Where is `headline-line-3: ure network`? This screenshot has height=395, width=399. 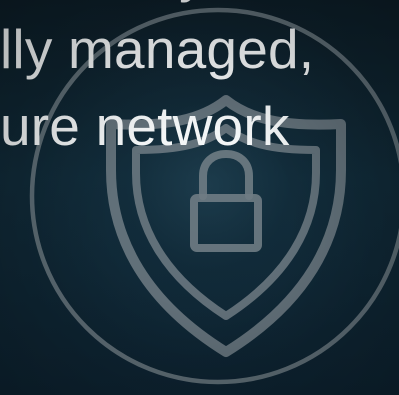 headline-line-3: ure network is located at coordinates (145, 126).